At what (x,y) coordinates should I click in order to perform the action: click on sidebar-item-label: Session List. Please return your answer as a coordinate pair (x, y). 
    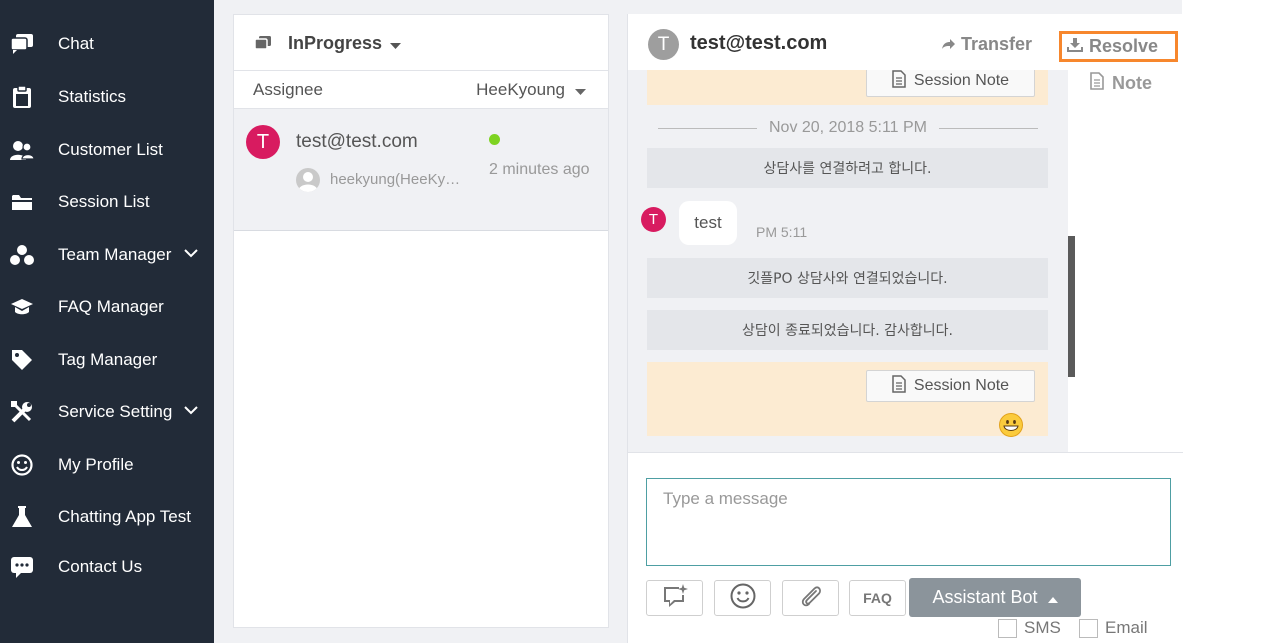
    Looking at the image, I should click on (104, 201).